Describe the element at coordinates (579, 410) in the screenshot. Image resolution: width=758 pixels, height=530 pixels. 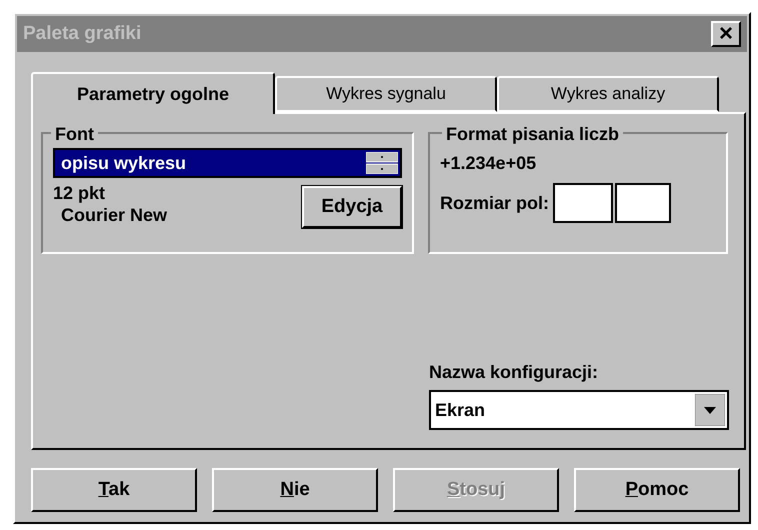
I see `config-dropdown: Ekran` at that location.